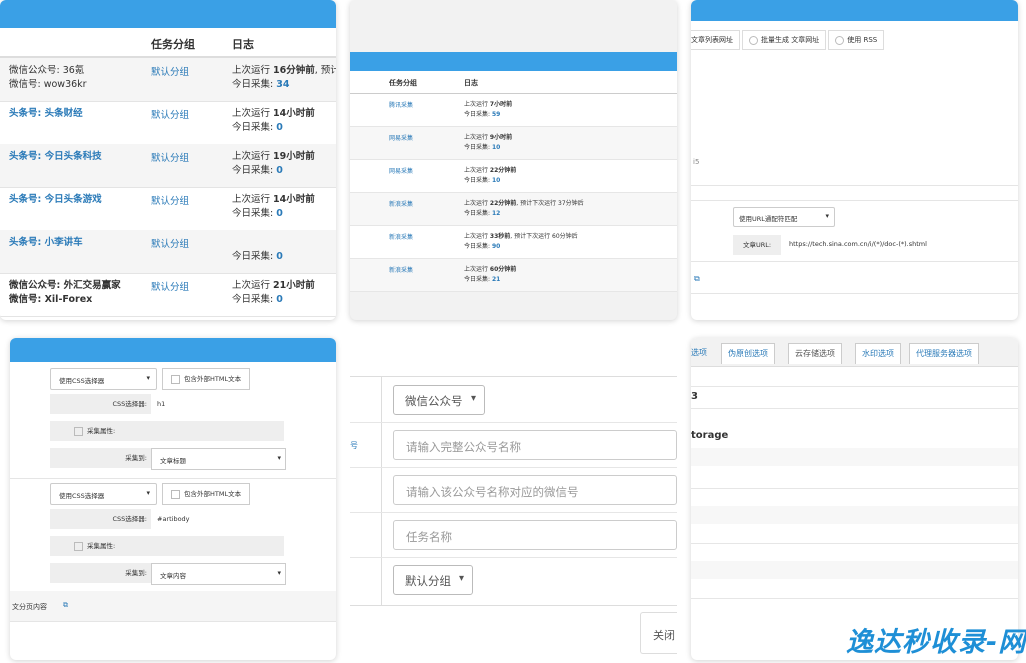 Image resolution: width=1026 pixels, height=663 pixels. Describe the element at coordinates (354, 445) in the screenshot. I see `row-label-fragment: 号` at that location.